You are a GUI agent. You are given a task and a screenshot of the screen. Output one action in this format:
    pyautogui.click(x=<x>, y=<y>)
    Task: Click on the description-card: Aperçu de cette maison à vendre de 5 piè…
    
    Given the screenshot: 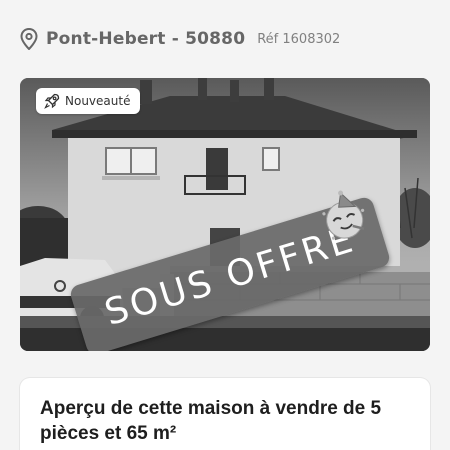 What is the action you would take?
    pyautogui.click(x=225, y=414)
    